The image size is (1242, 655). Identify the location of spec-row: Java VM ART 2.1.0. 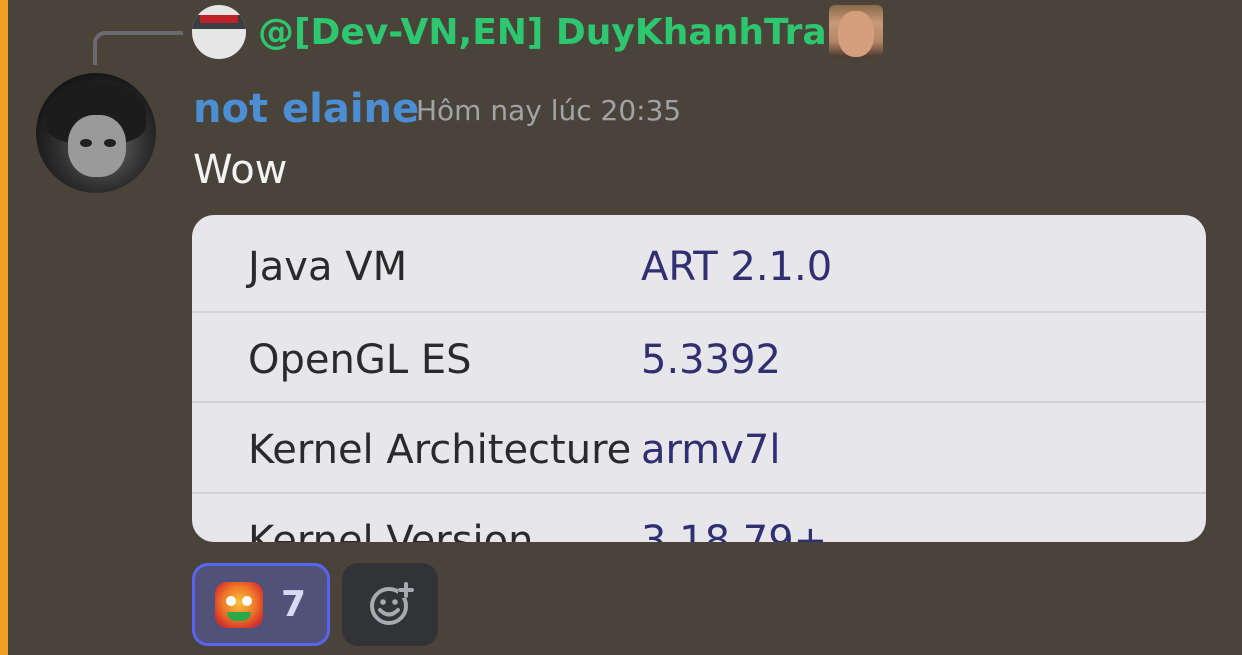
(699, 265).